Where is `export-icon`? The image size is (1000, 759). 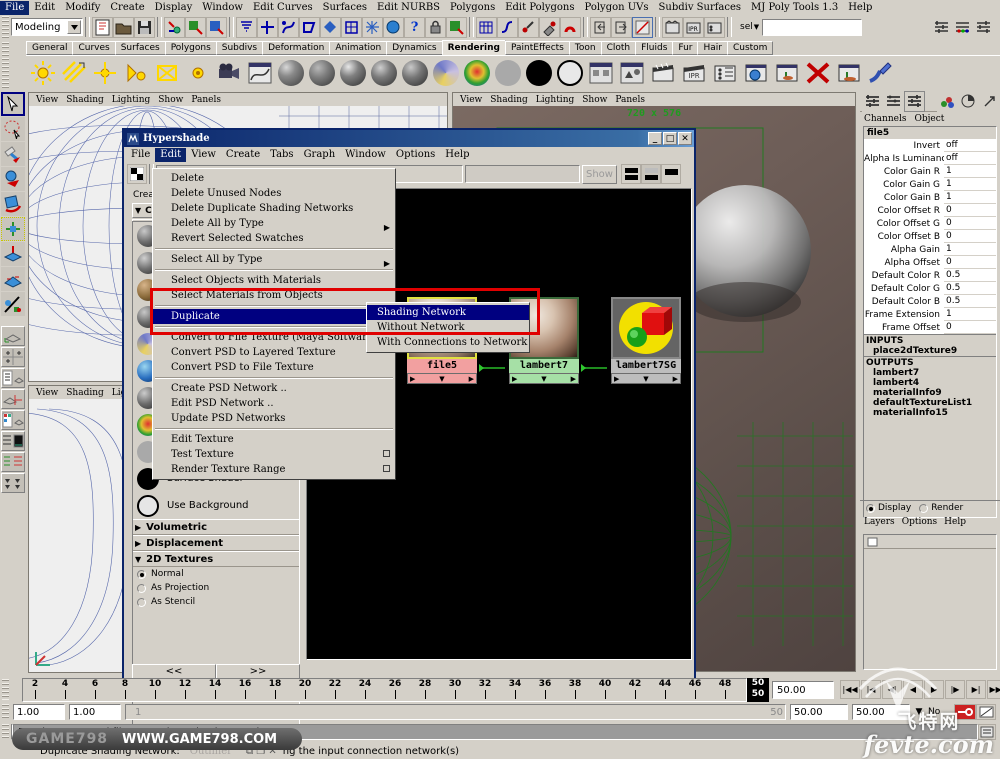
export-icon is located at coordinates (621, 27).